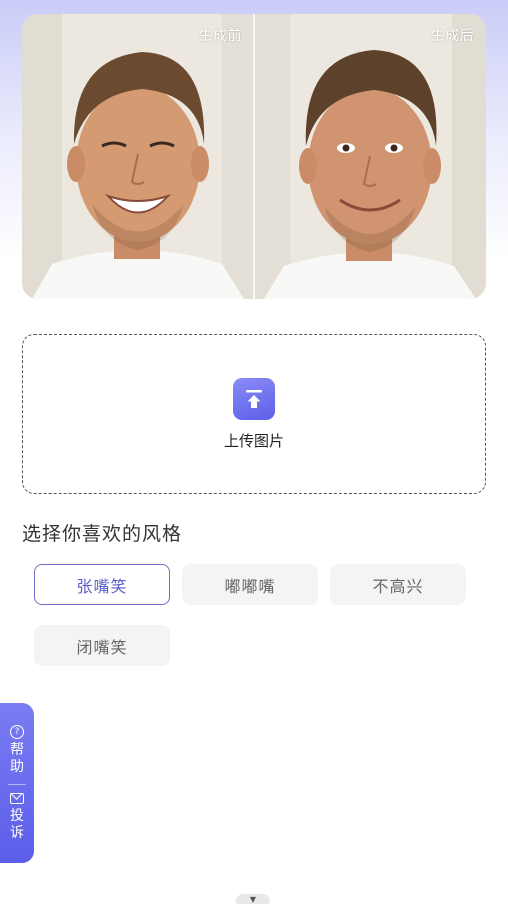  I want to click on upload-arrow-icon, so click(254, 398).